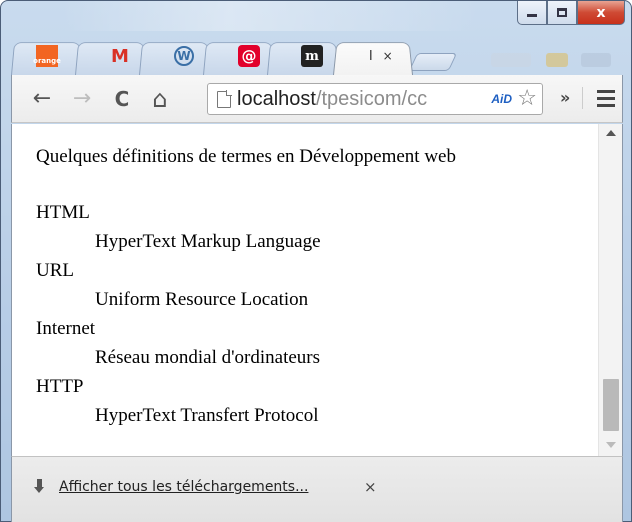 The height and width of the screenshot is (522, 632). I want to click on toolbar-divider, so click(582, 98).